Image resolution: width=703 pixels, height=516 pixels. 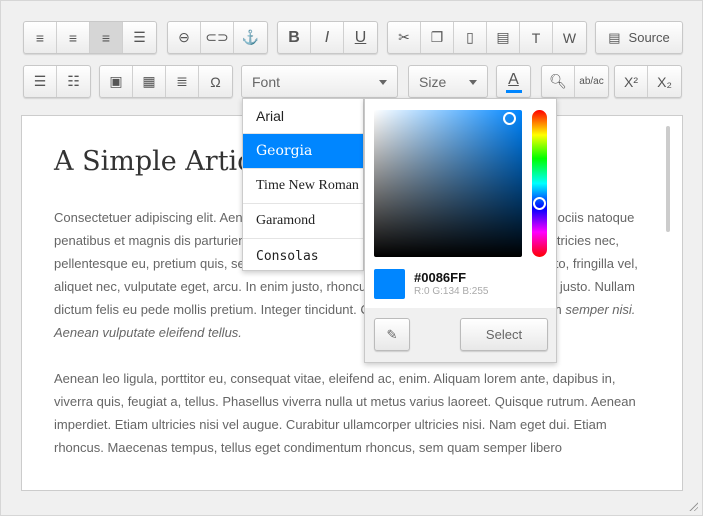 I want to click on picker-footer: ✎ Select, so click(x=460, y=335).